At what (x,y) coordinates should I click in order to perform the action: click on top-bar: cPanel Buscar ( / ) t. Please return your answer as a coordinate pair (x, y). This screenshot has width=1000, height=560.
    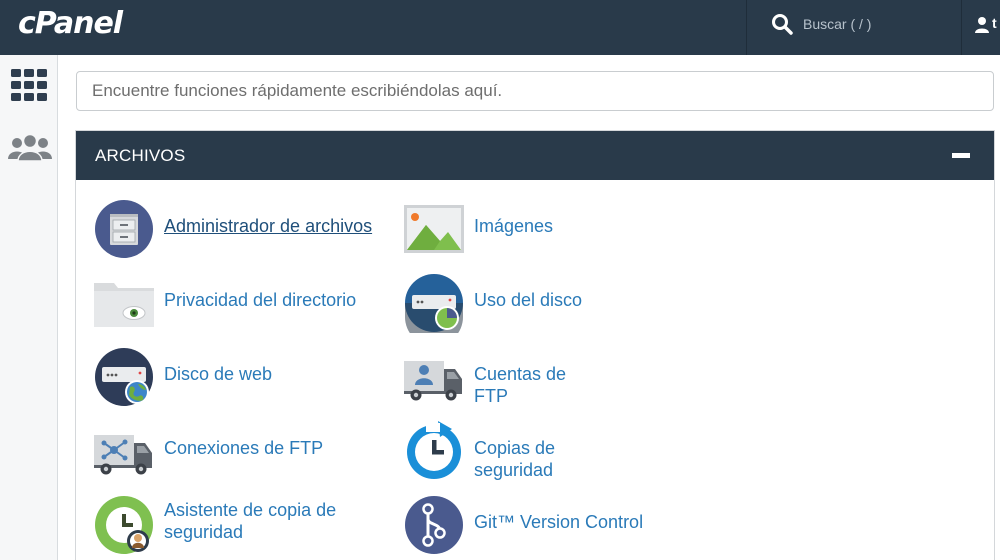
    Looking at the image, I should click on (500, 27).